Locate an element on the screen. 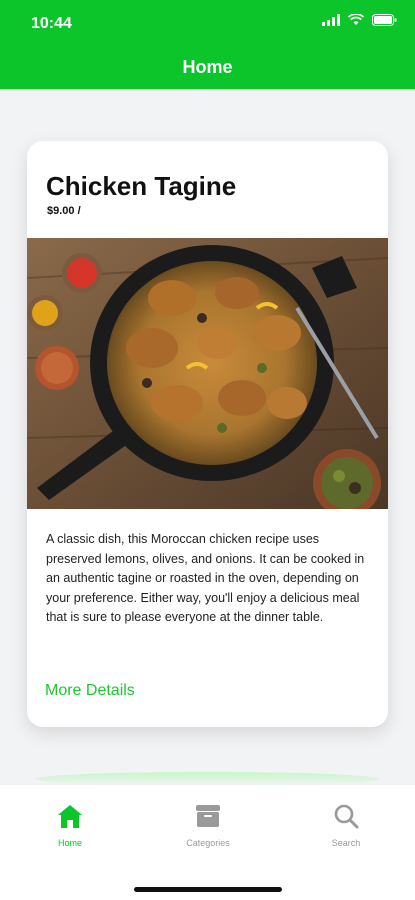 Image resolution: width=415 pixels, height=900 pixels. tab-categories: Categories is located at coordinates (208, 825).